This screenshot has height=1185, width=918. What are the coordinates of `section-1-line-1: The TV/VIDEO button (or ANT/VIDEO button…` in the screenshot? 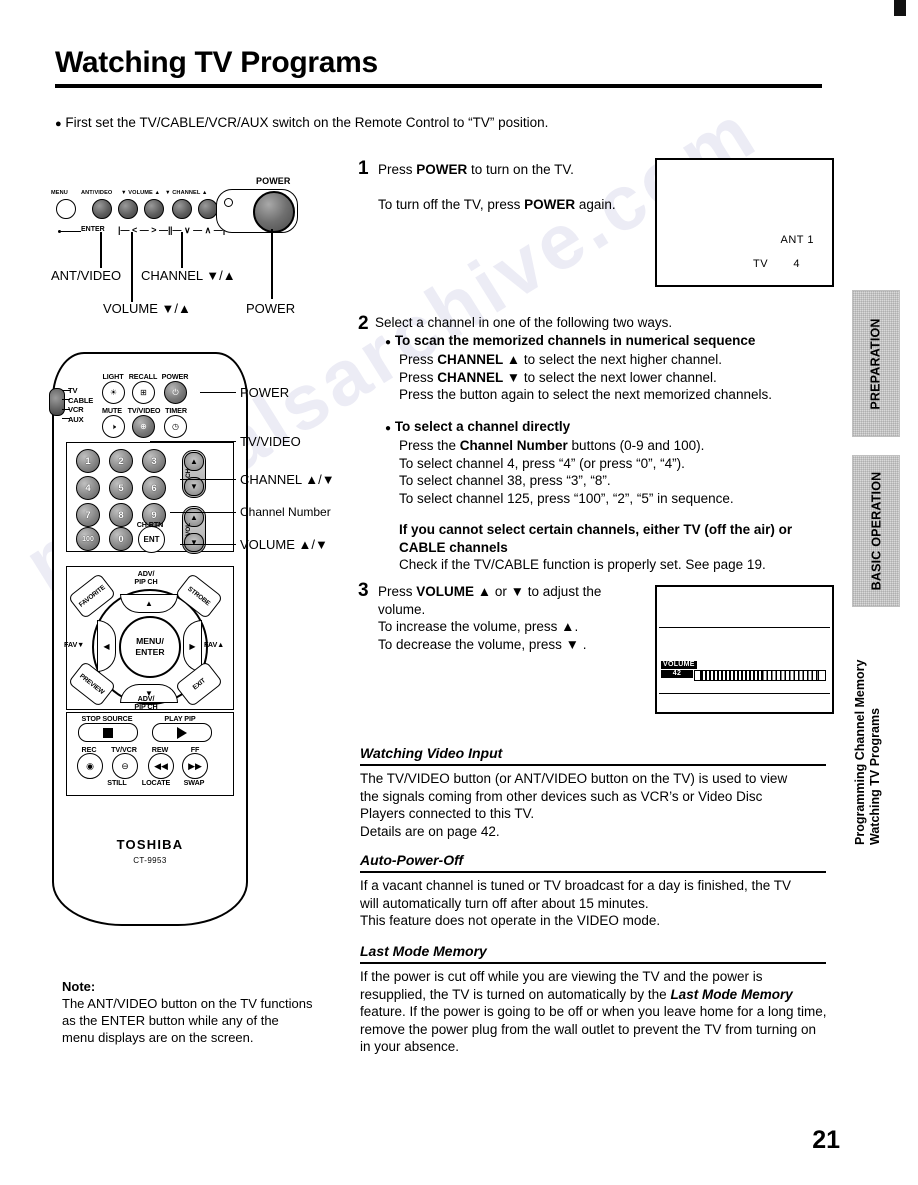 It's located at (574, 778).